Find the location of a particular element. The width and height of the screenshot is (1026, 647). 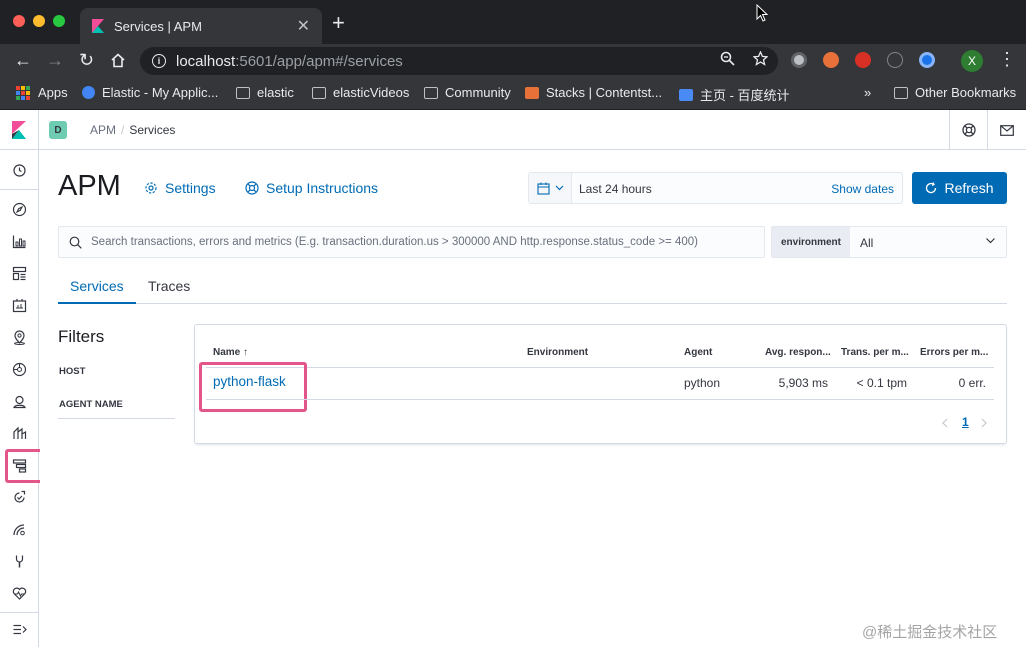

kibana-logo is located at coordinates (19, 130).